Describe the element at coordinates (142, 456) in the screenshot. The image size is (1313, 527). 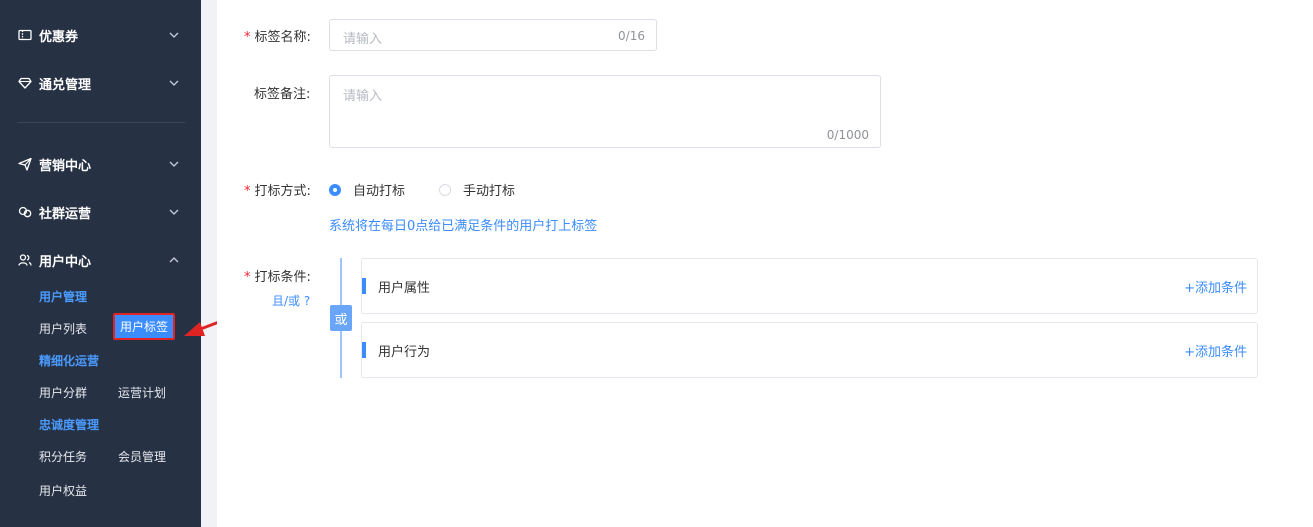
I see `nav-member-manage: 会员管理` at that location.